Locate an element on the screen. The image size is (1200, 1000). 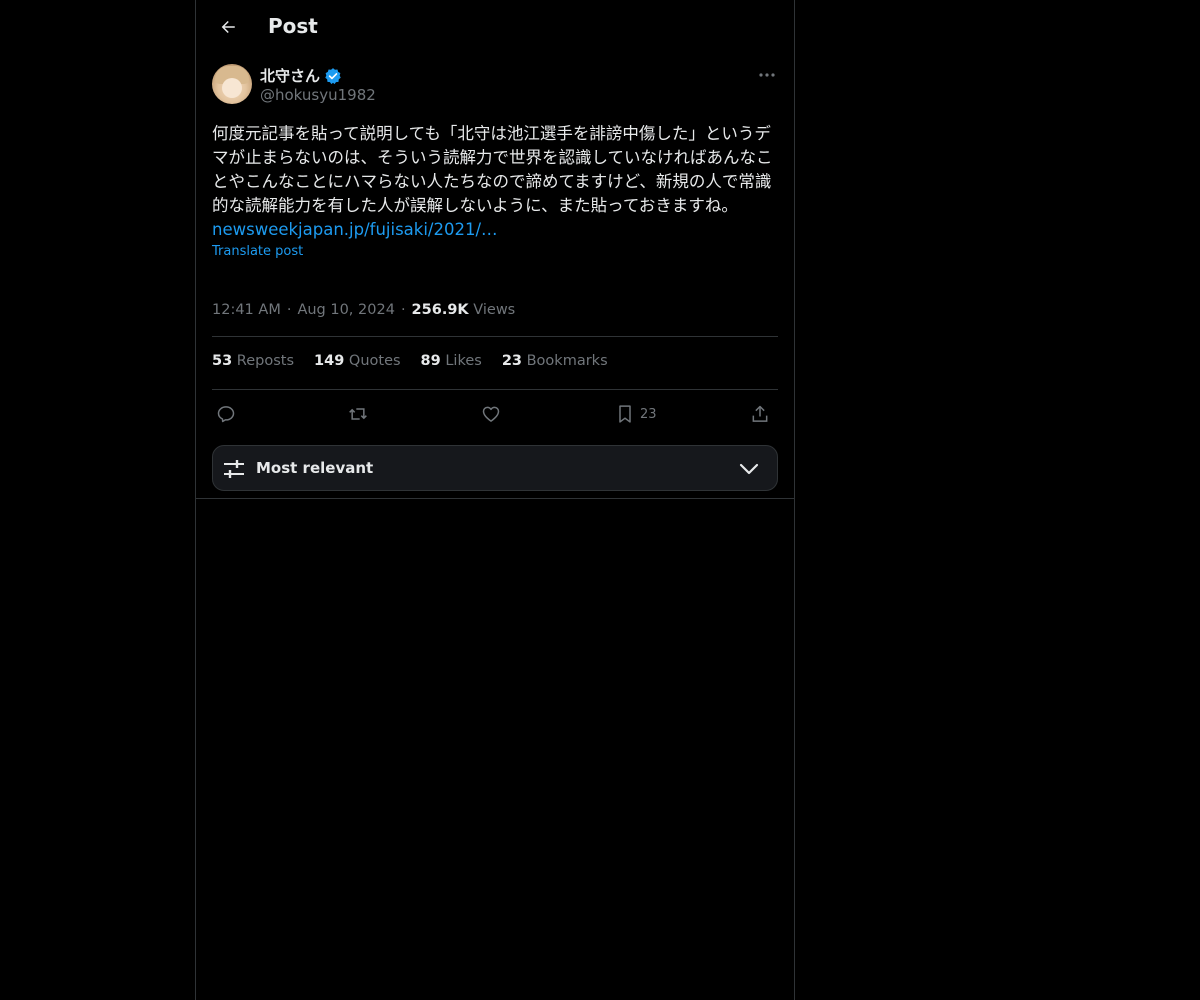
reposts-label: Reposts is located at coordinates (265, 361).